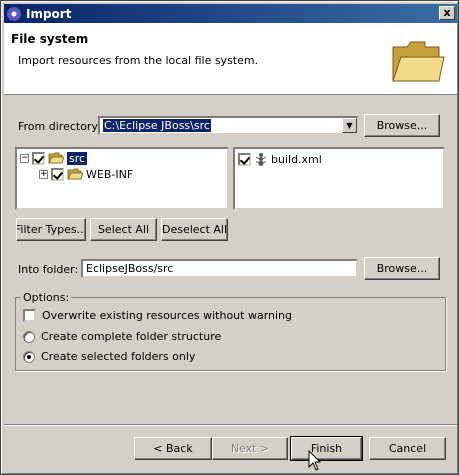 The width and height of the screenshot is (459, 475). I want to click on select-all-button: Select All, so click(123, 229).